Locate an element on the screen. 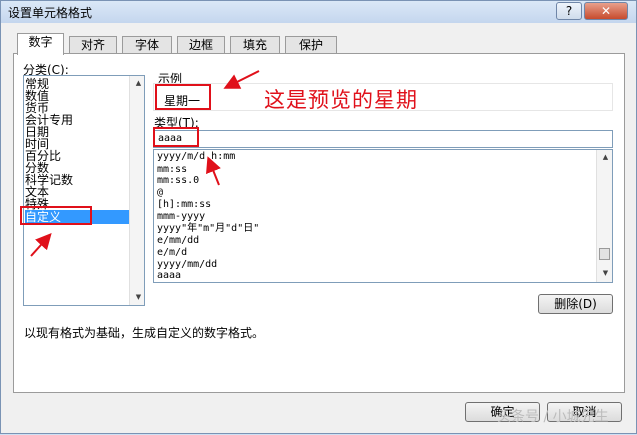 The image size is (637, 435). watermark: 头条号 / 小城先生 is located at coordinates (553, 417).